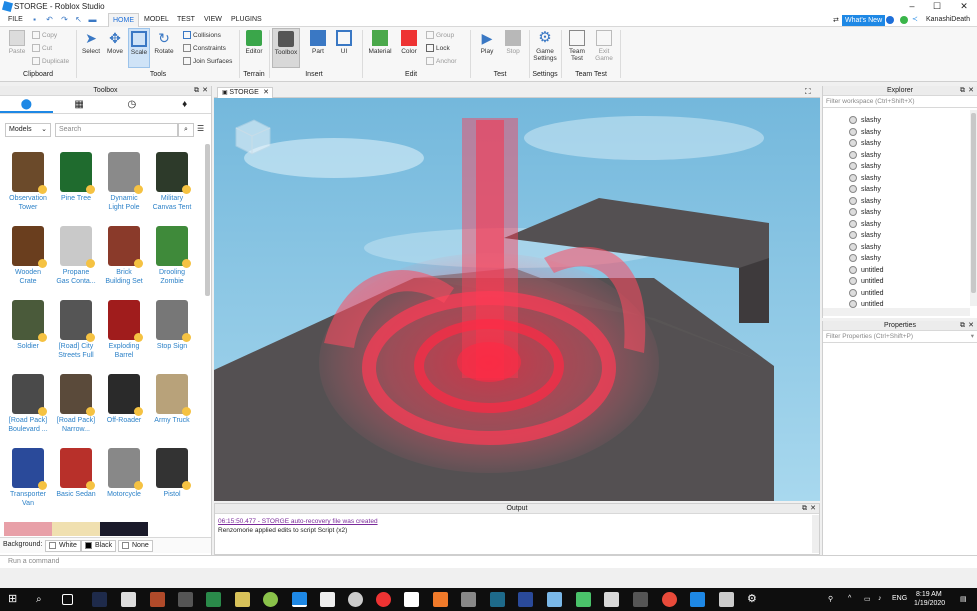 The image size is (977, 611). What do you see at coordinates (64, 19) in the screenshot?
I see `redo-icon: ↷` at bounding box center [64, 19].